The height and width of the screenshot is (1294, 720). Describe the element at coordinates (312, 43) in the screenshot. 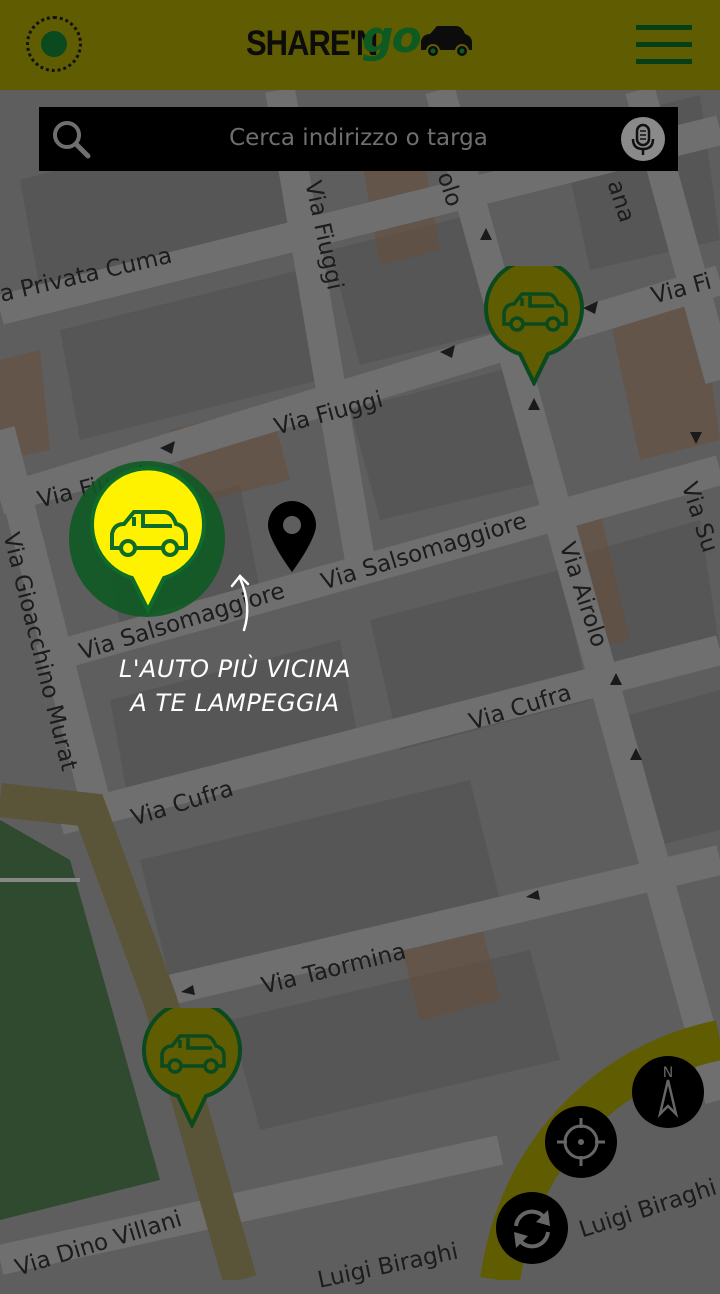

I see `logo-share-text: SHARE'N` at that location.